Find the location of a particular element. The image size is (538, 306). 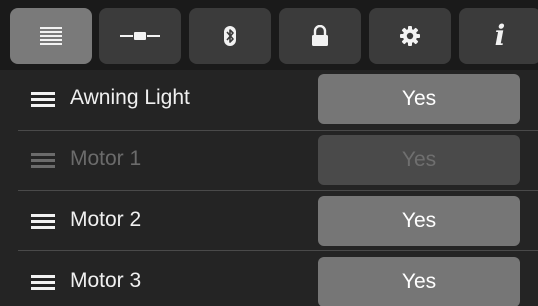

tab-info: i is located at coordinates (498, 36).